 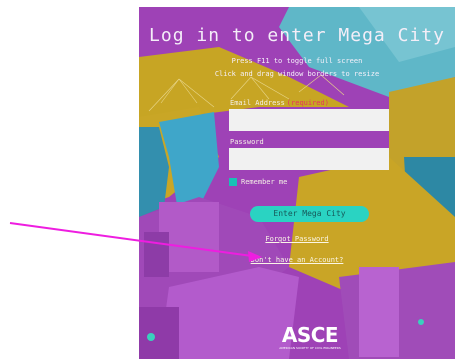 I want to click on annotation-arrow-line, so click(x=131, y=239).